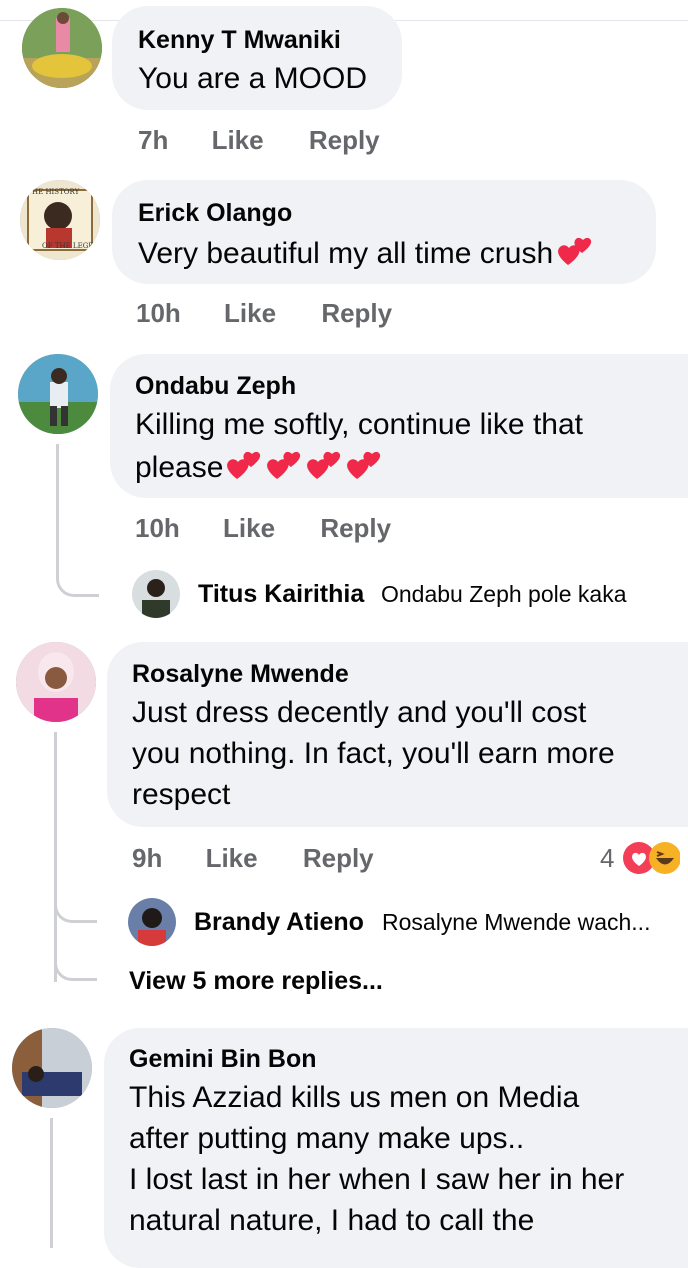  What do you see at coordinates (332, 1220) in the screenshot?
I see `comment-text-line: natural nature, I had to call the` at bounding box center [332, 1220].